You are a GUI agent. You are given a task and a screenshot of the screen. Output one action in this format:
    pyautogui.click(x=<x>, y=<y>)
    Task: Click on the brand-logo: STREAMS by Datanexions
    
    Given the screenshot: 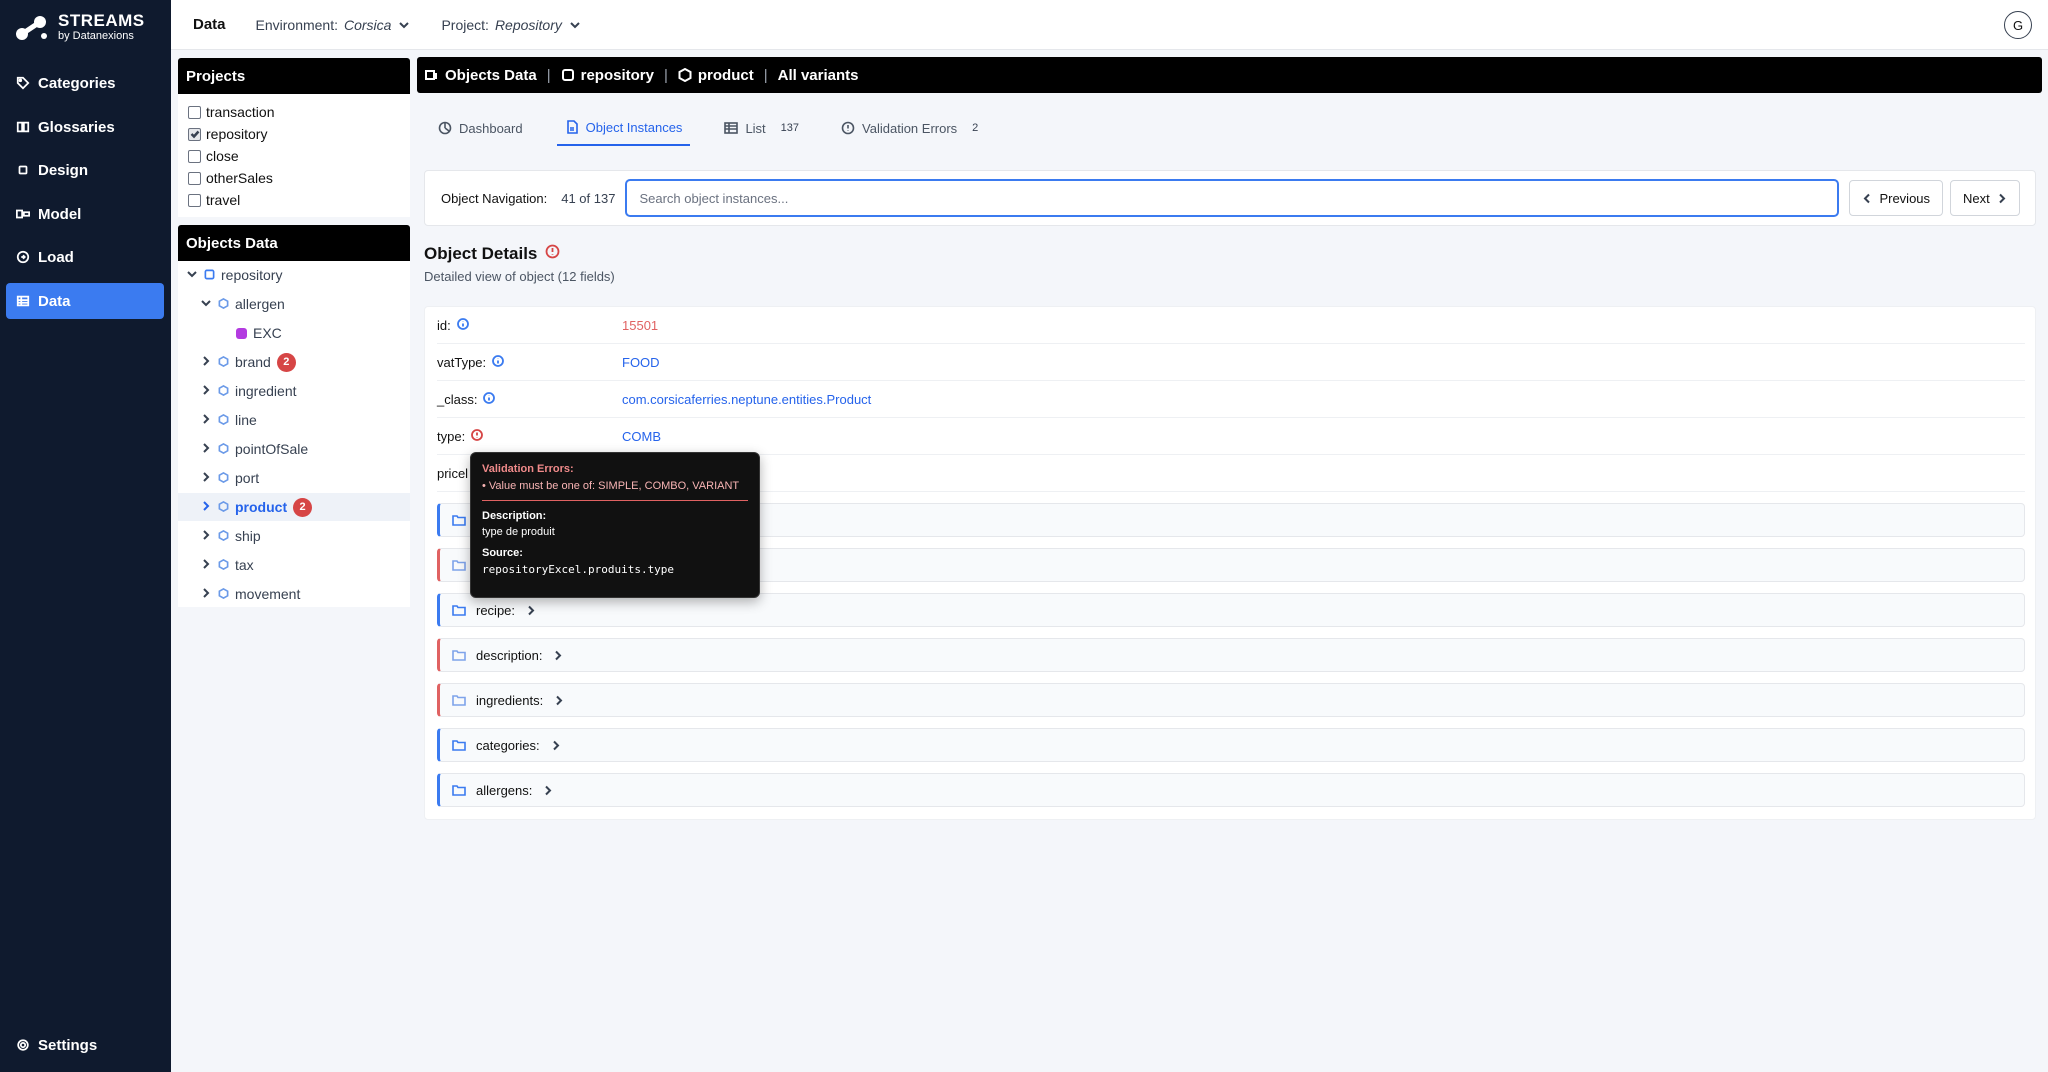 What is the action you would take?
    pyautogui.click(x=79, y=27)
    